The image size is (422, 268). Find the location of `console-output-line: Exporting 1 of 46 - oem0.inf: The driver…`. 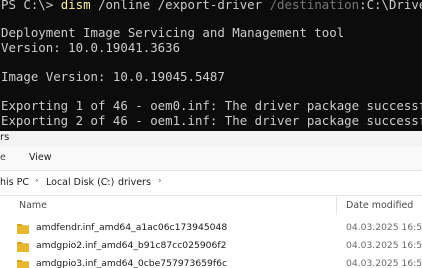

console-output-line: Exporting 1 of 46 - oem0.inf: The driver… is located at coordinates (211, 105).